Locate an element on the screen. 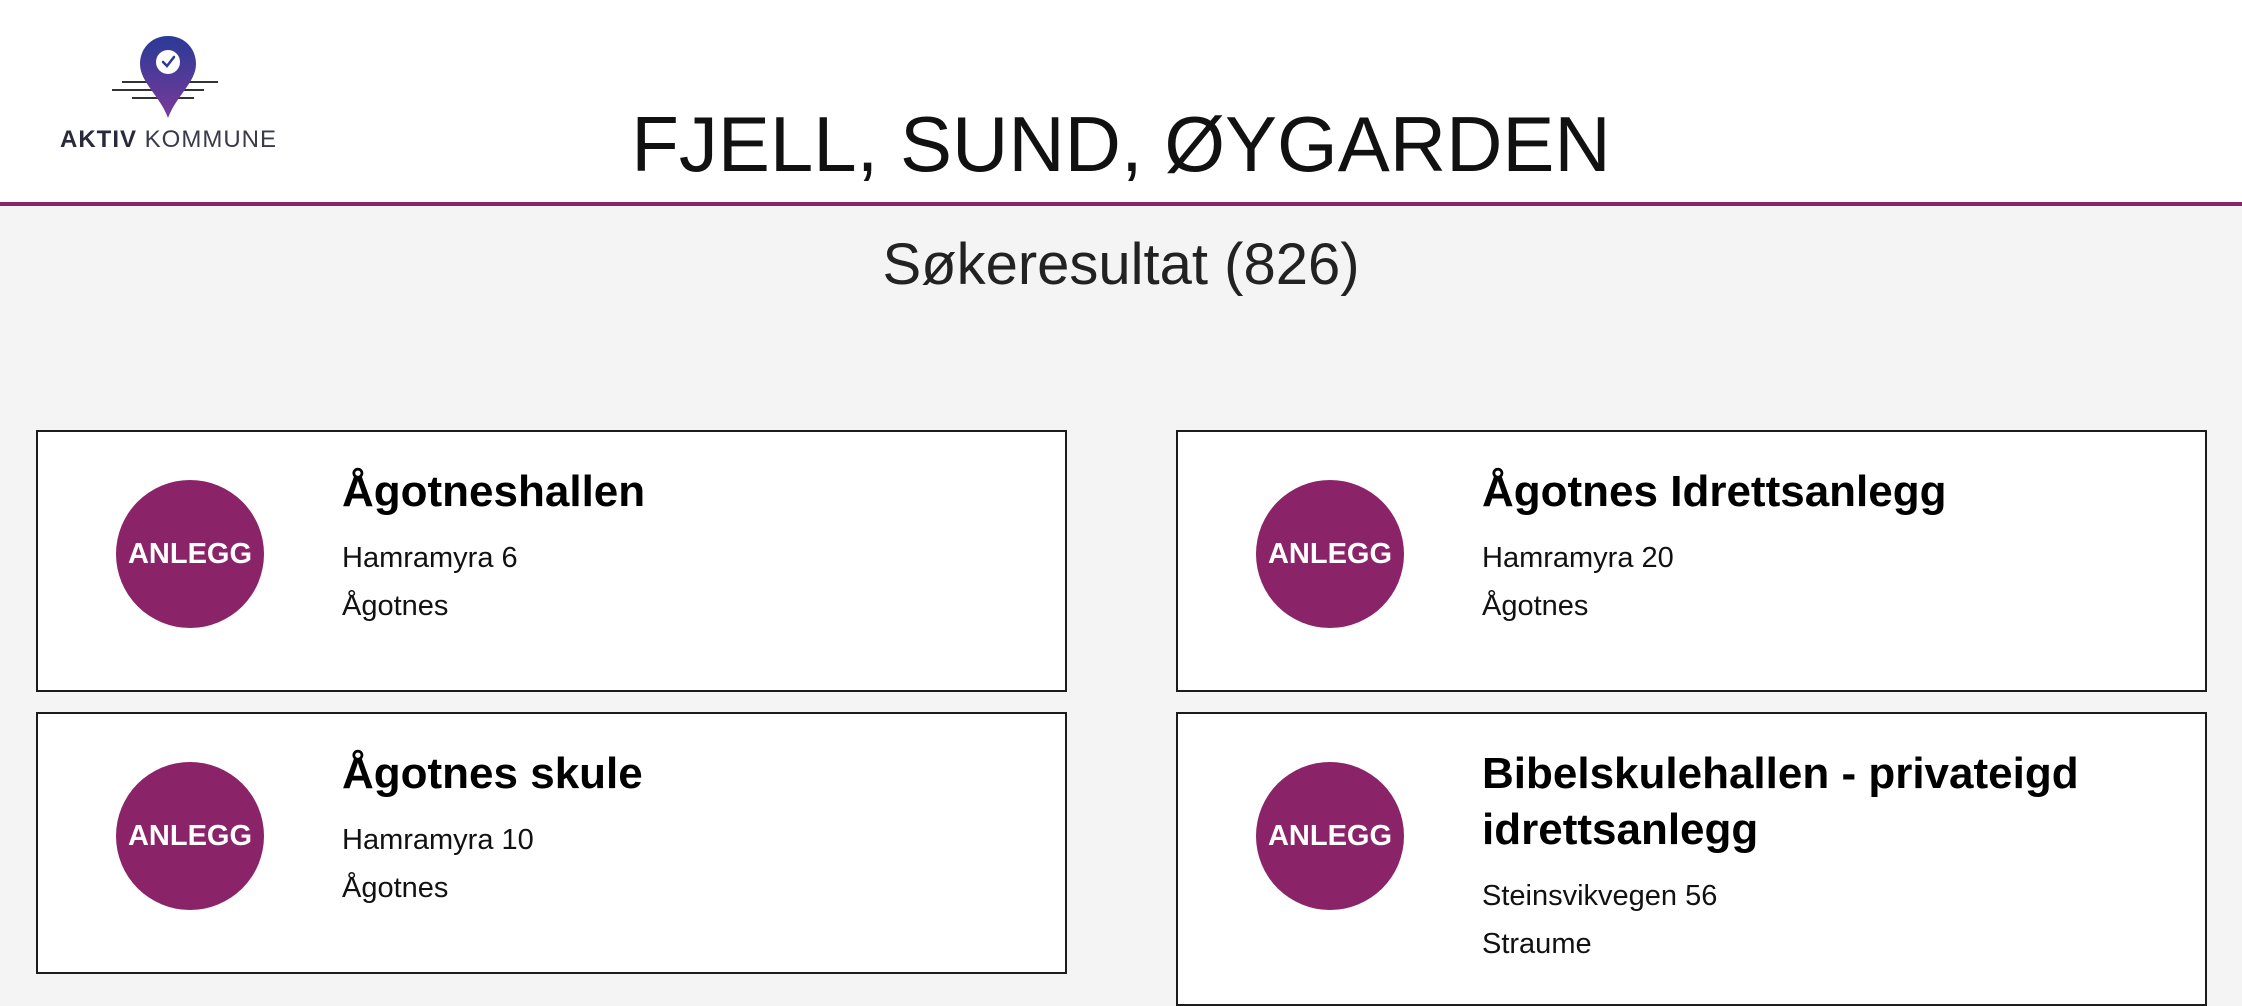 This screenshot has height=1006, width=2242. facility-address: Steinsvikvegen 56 is located at coordinates (1600, 896).